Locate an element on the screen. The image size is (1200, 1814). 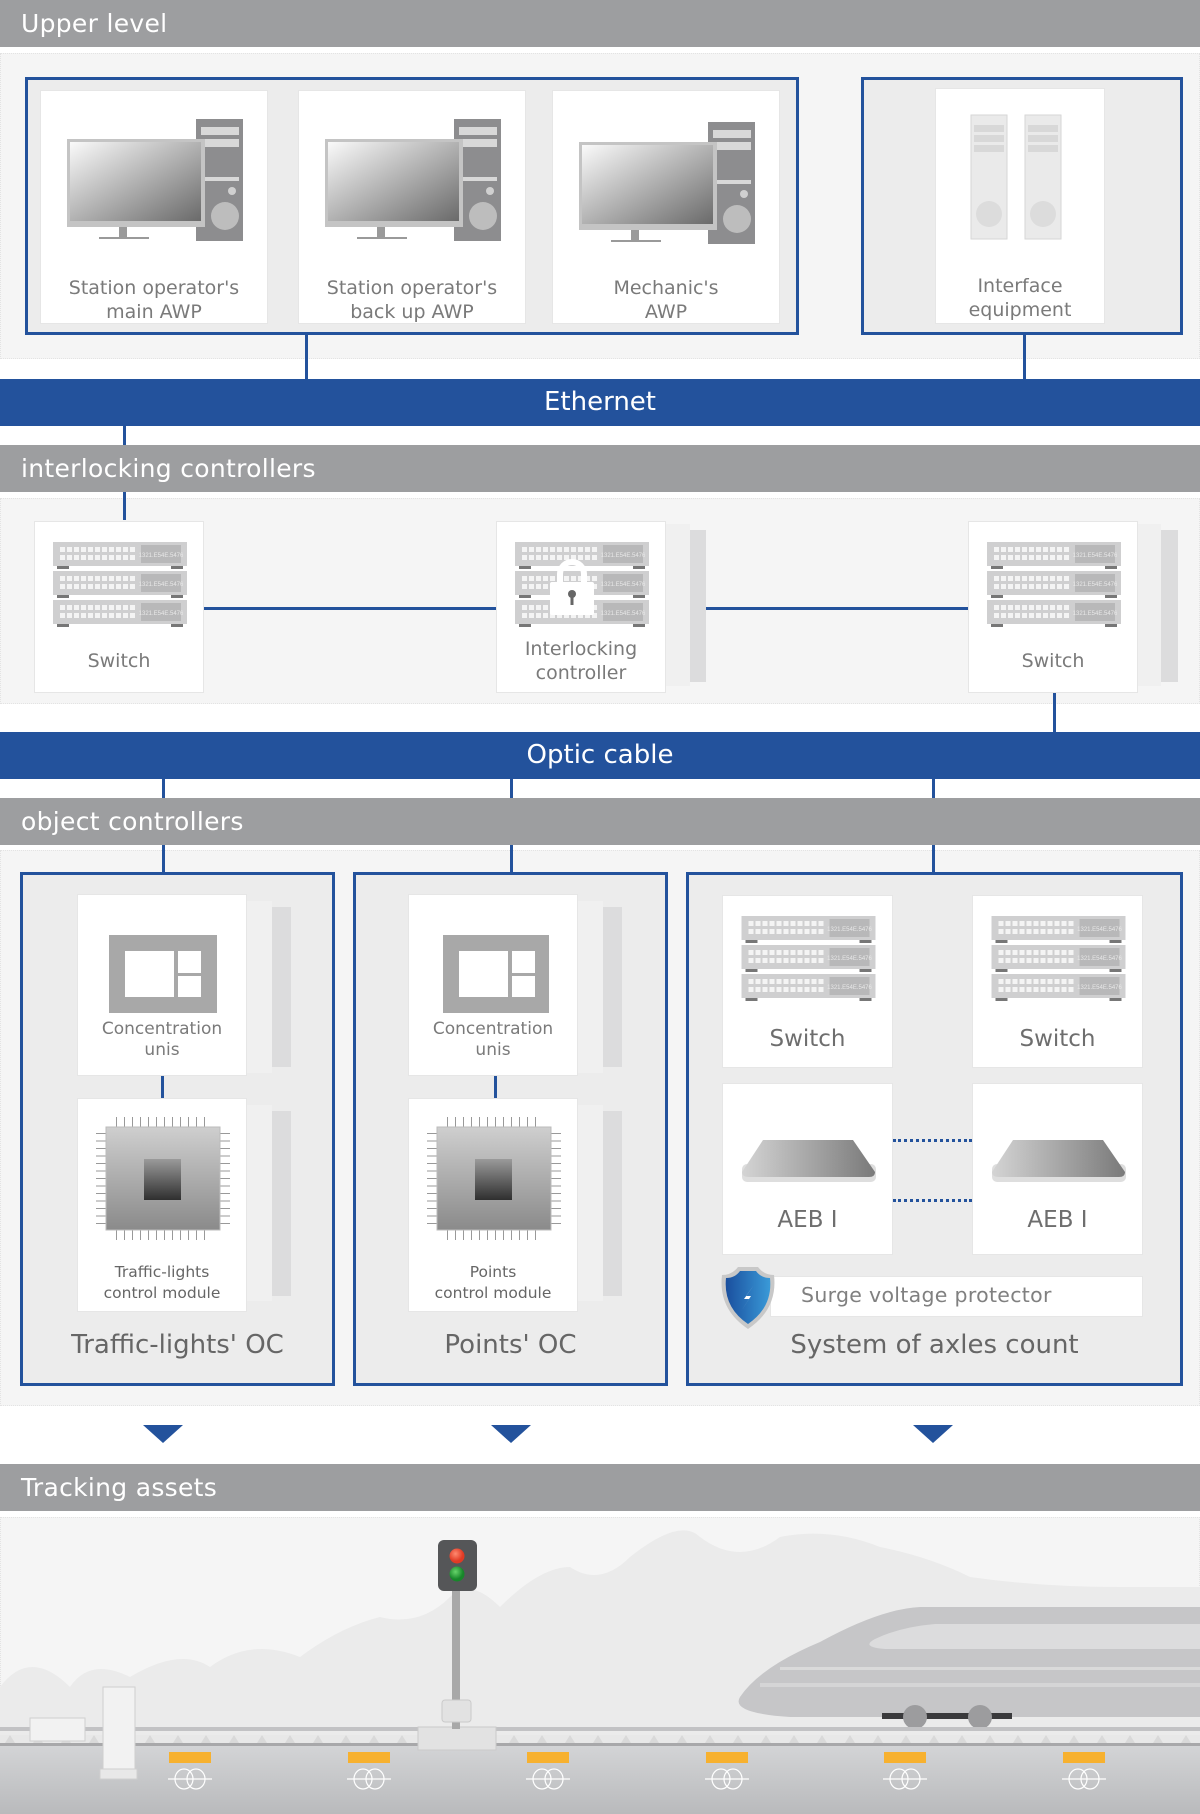
module-label: Traffic-lights control module is located at coordinates (162, 1282).